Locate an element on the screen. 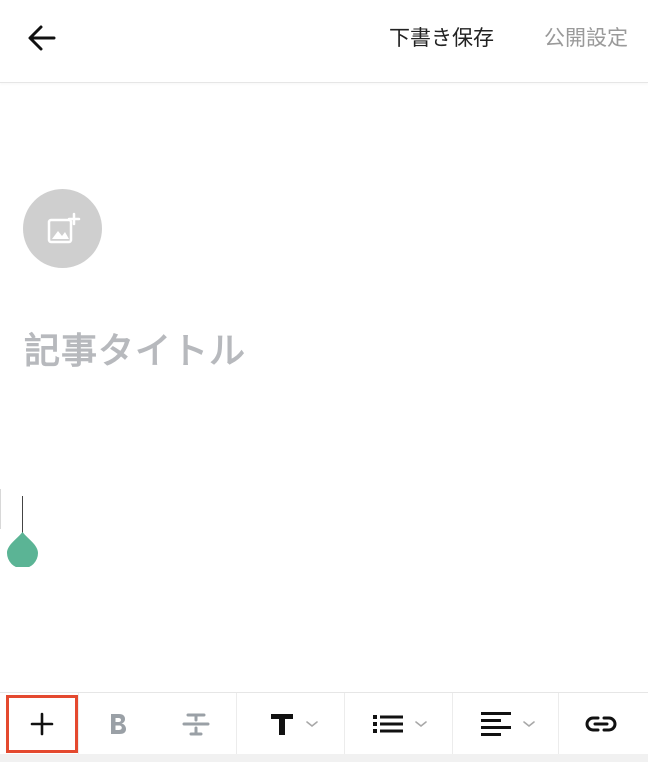  bold-icon is located at coordinates (118, 724).